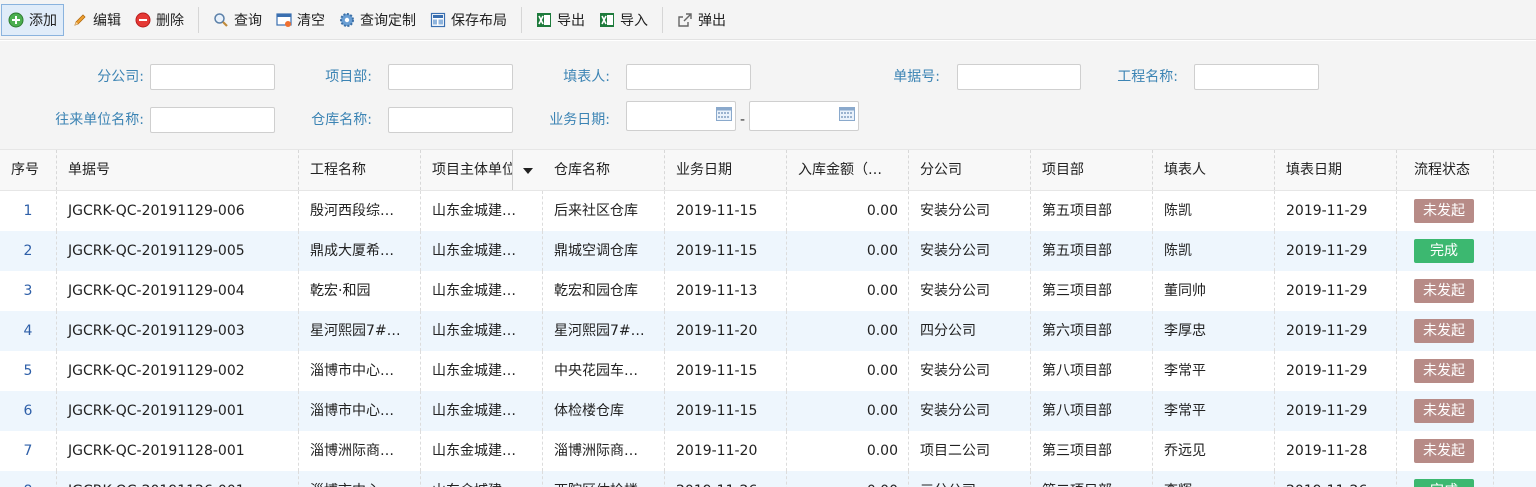 Image resolution: width=1536 pixels, height=487 pixels. What do you see at coordinates (178, 411) in the screenshot?
I see `cell-doc-no: JGCRK-QC-20191129-001` at bounding box center [178, 411].